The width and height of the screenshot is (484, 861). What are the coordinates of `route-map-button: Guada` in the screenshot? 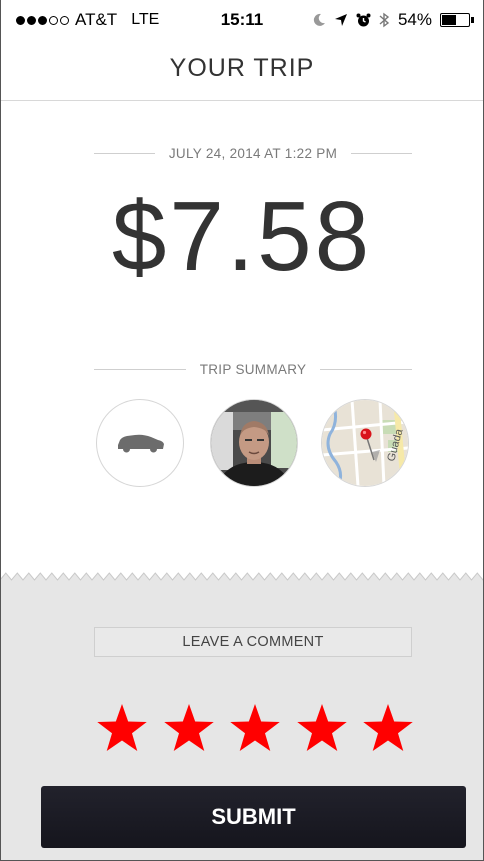 It's located at (365, 443).